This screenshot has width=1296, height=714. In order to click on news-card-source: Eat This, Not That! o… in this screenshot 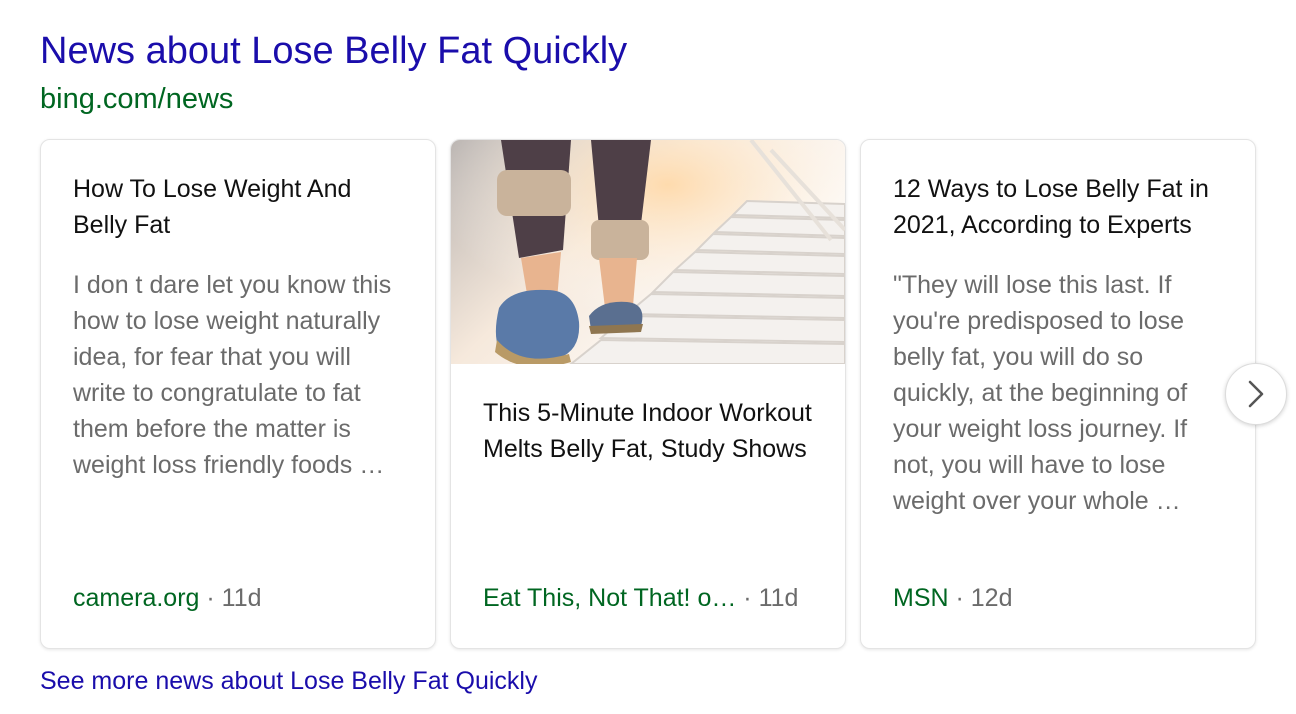, I will do `click(609, 598)`.